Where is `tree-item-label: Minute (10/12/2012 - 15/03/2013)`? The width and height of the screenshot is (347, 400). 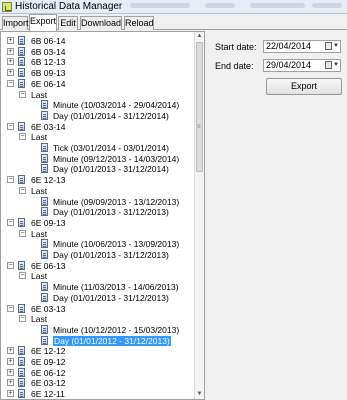 tree-item-label: Minute (10/12/2012 - 15/03/2013) is located at coordinates (116, 329).